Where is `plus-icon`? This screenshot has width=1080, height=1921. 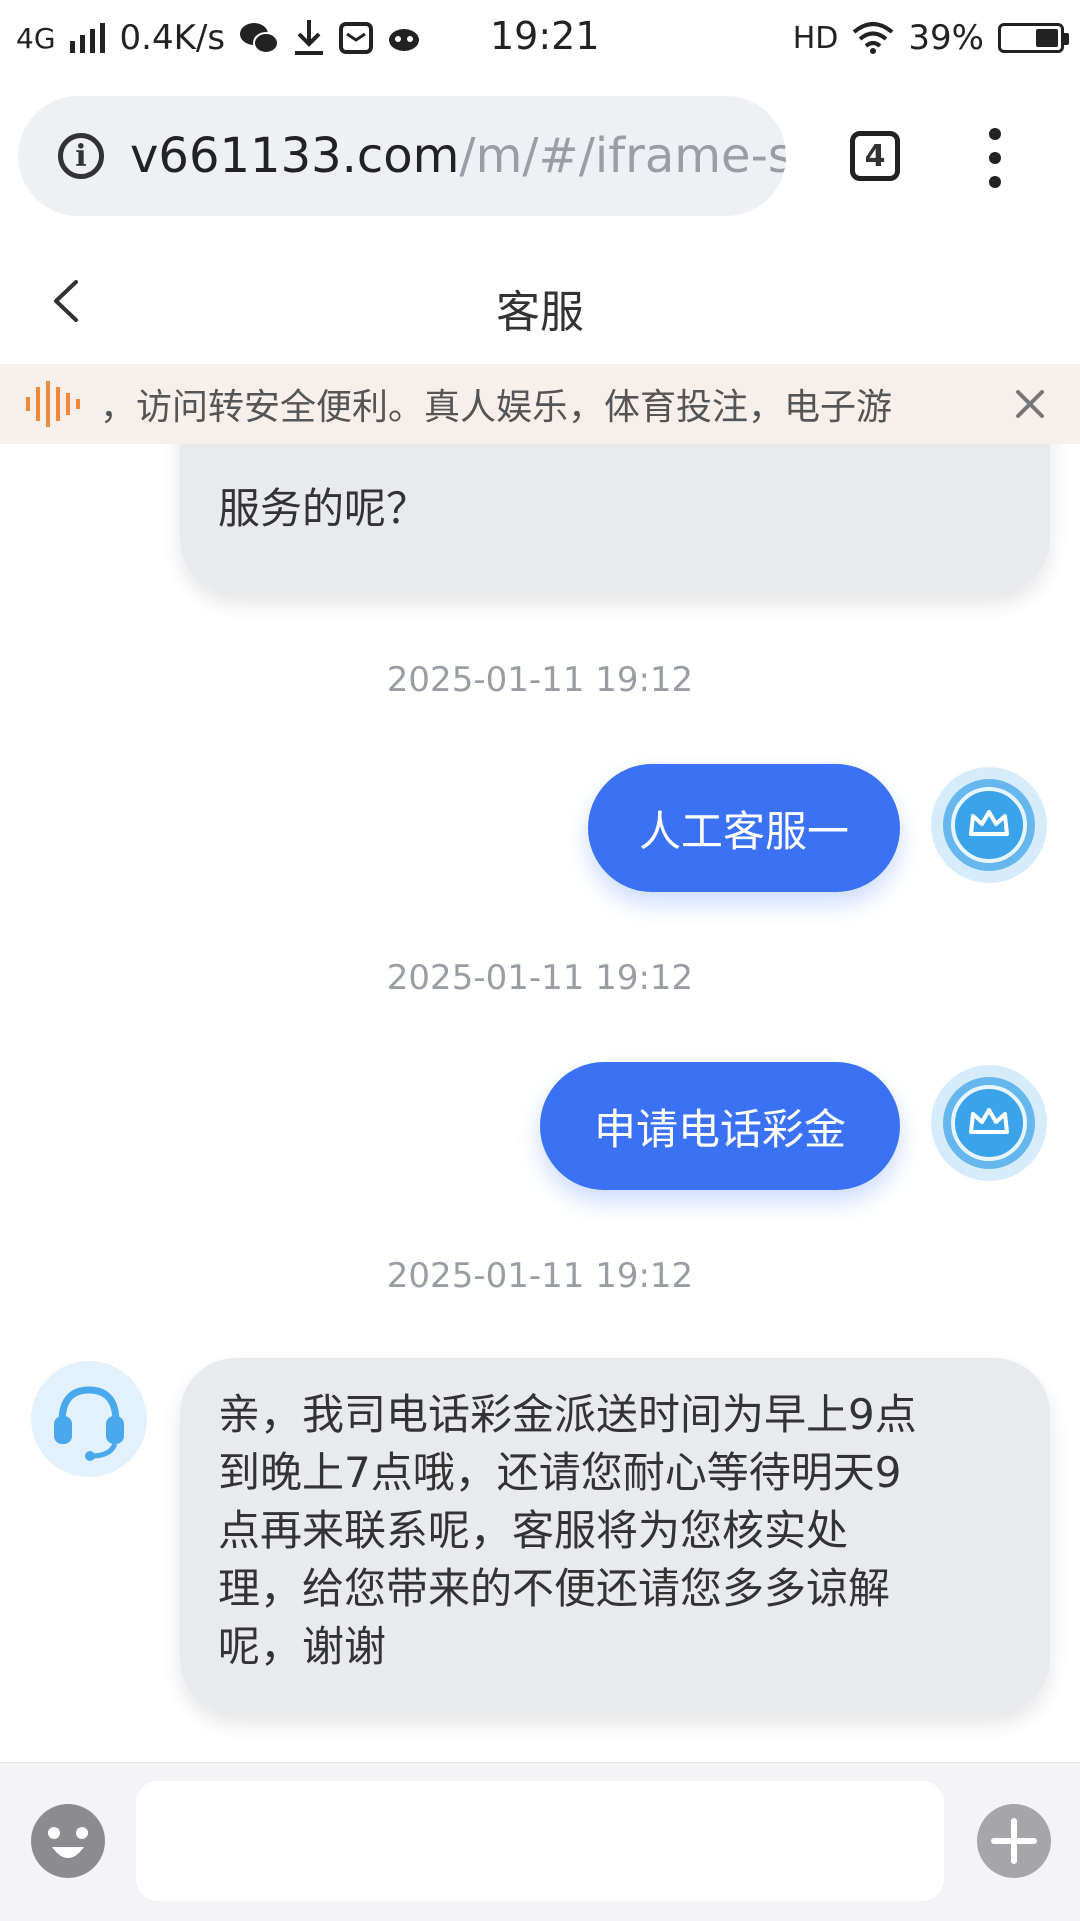 plus-icon is located at coordinates (1014, 1841).